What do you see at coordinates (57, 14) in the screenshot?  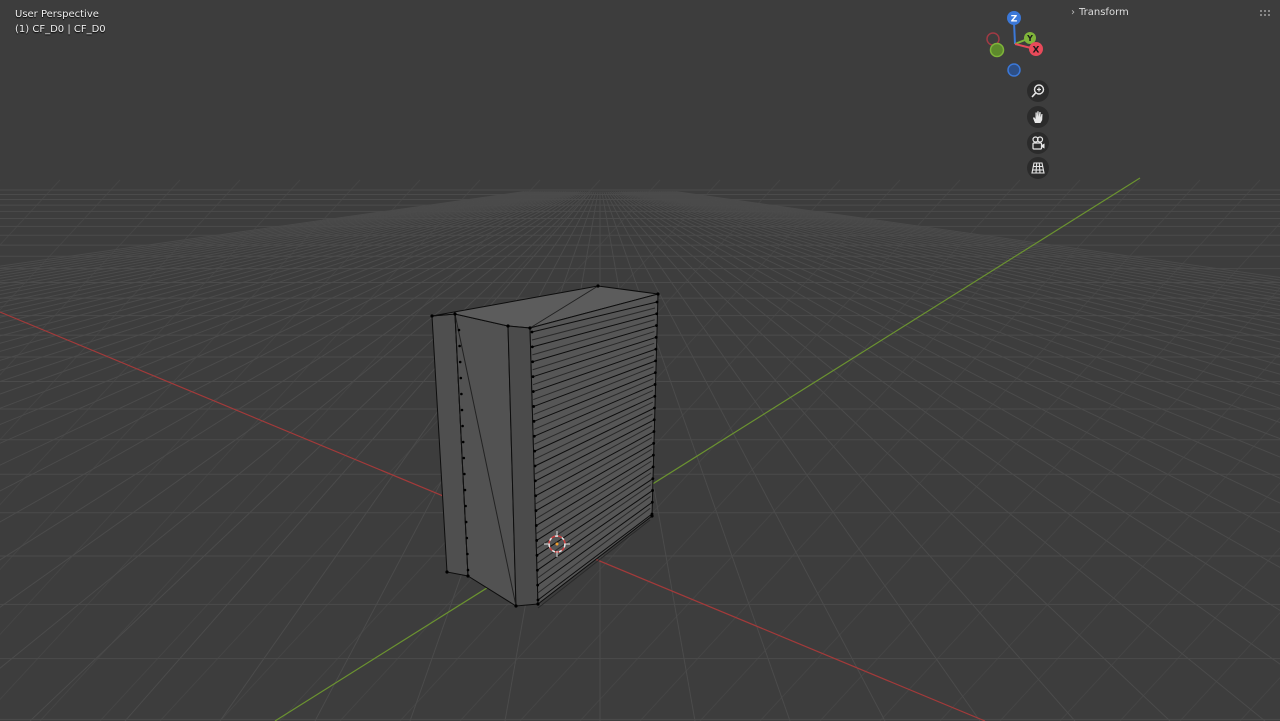 I see `viewport-perspective-label: User Perspective` at bounding box center [57, 14].